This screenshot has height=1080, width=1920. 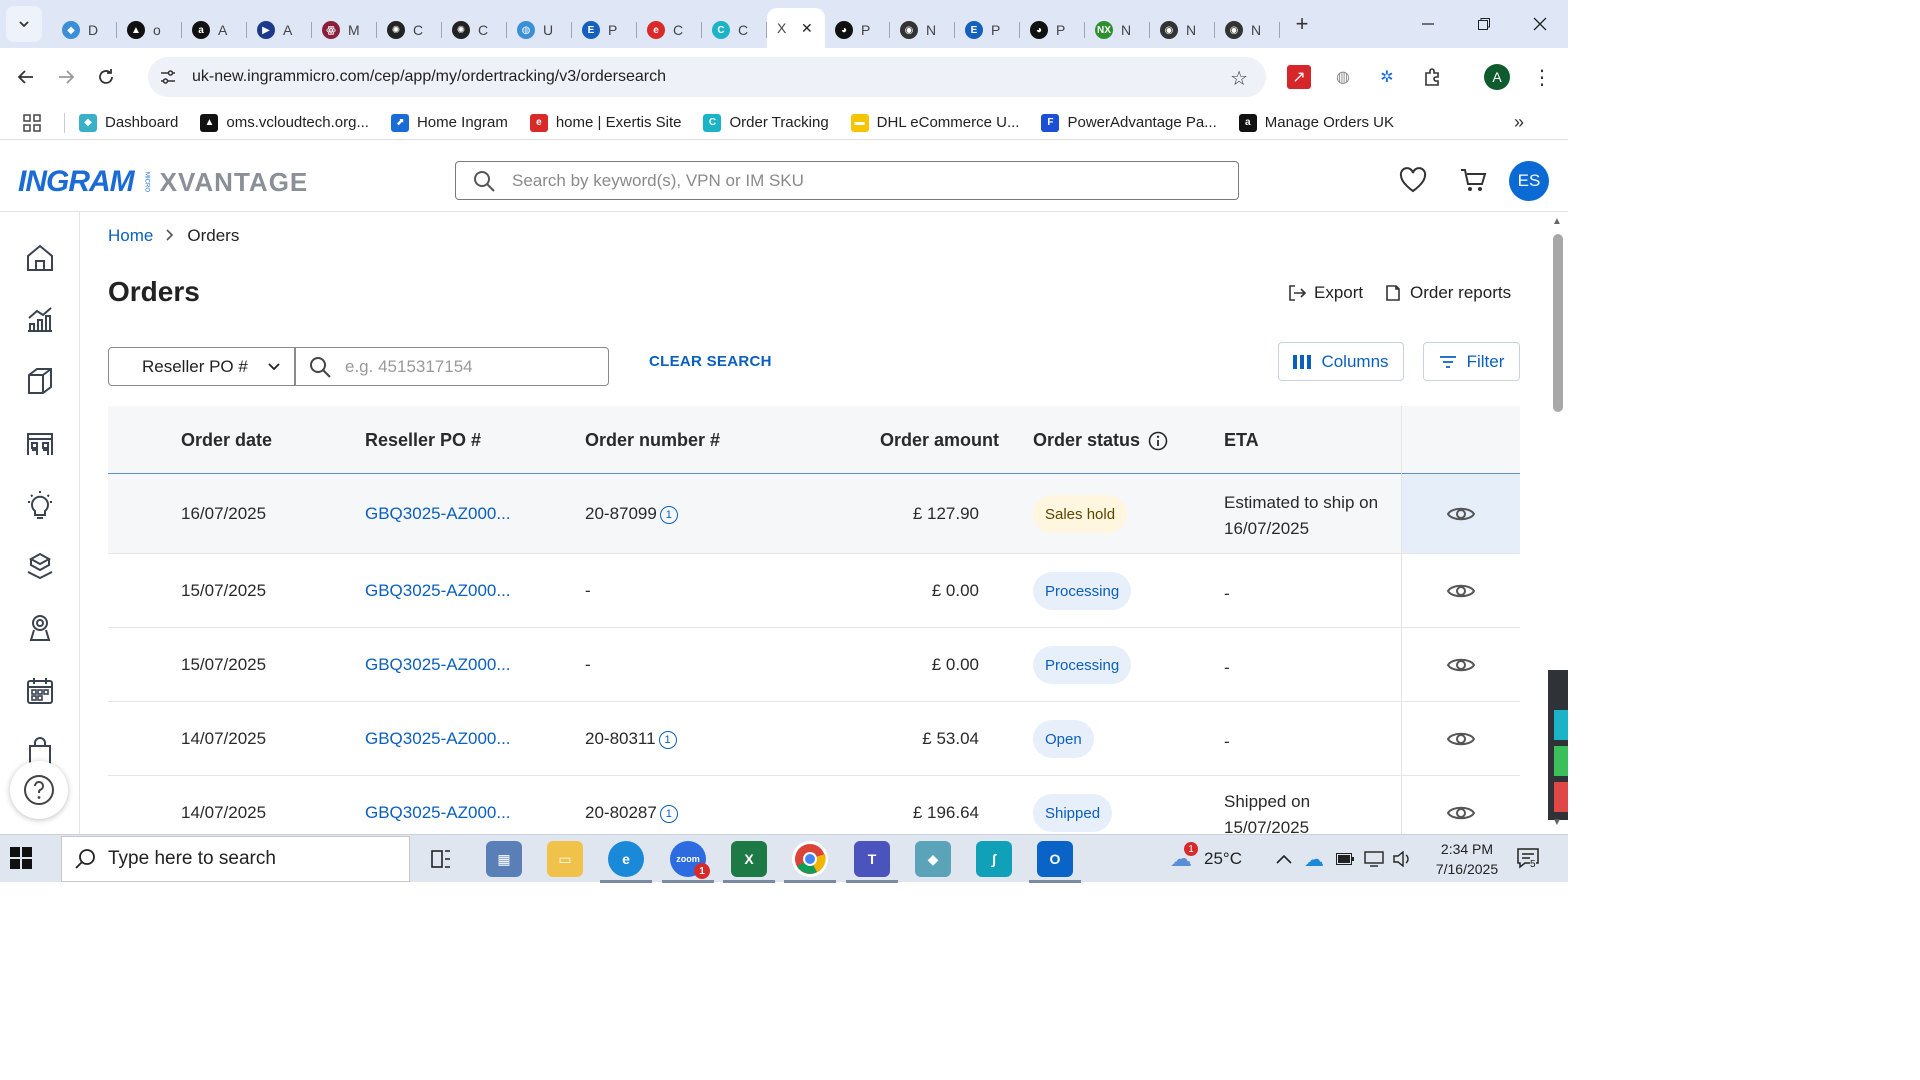 What do you see at coordinates (235, 859) in the screenshot?
I see `windows-search-box: Type here to search` at bounding box center [235, 859].